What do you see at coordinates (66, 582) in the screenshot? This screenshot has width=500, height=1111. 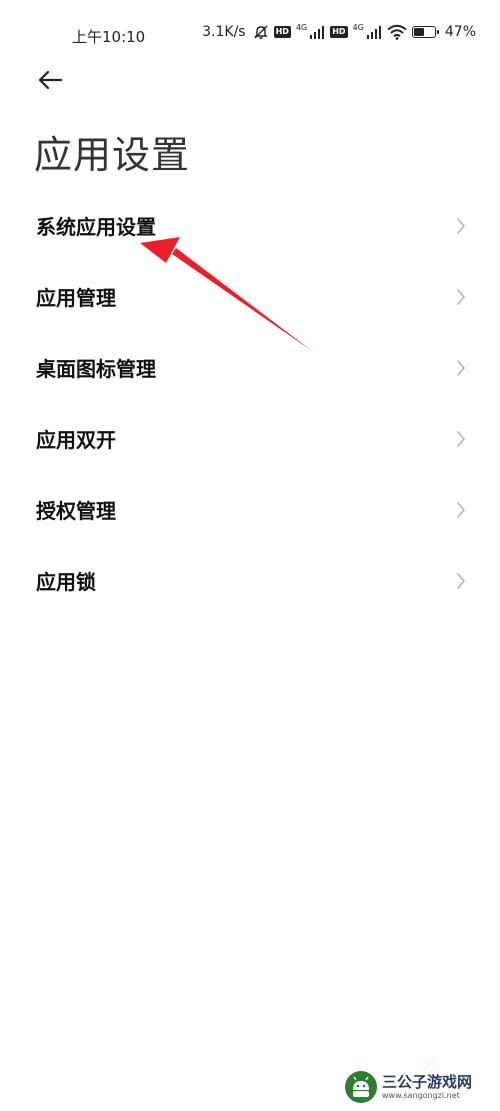 I see `menu-item-label: 应用锁` at bounding box center [66, 582].